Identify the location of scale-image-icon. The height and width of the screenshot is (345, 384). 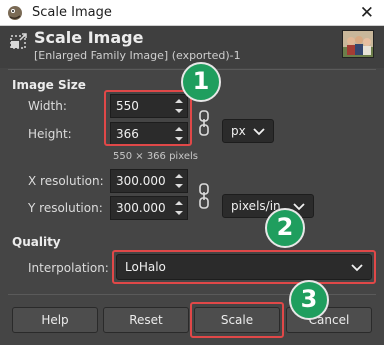
(18, 41).